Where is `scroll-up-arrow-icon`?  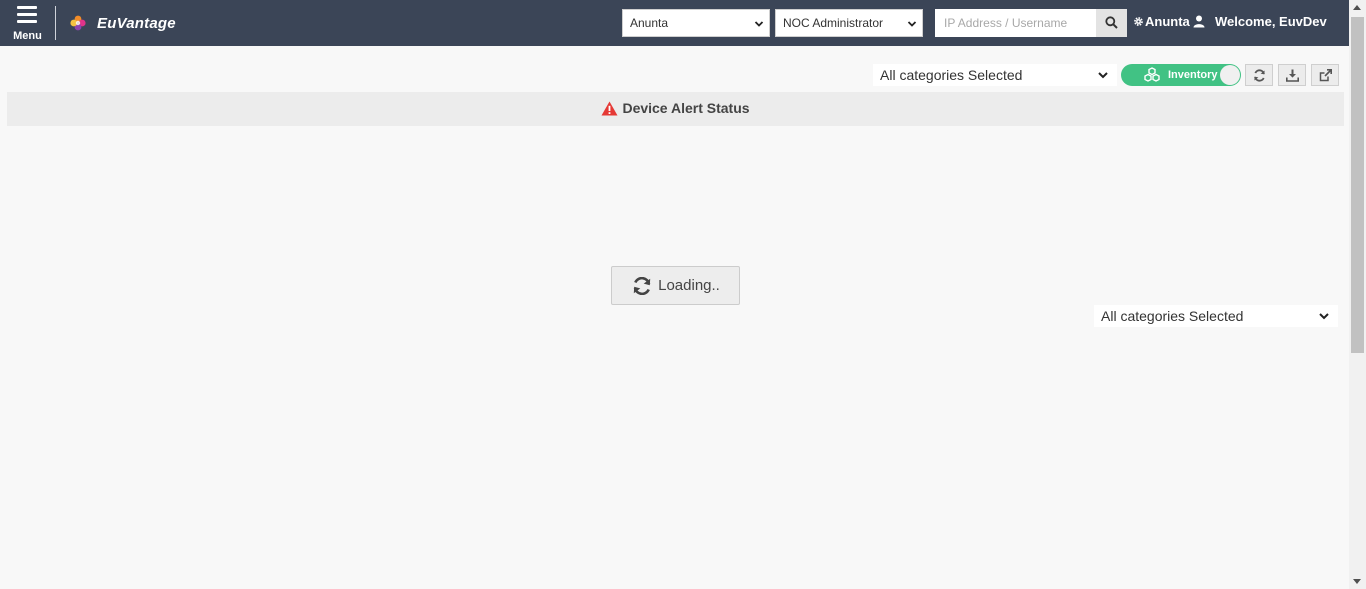
scroll-up-arrow-icon is located at coordinates (1357, 7).